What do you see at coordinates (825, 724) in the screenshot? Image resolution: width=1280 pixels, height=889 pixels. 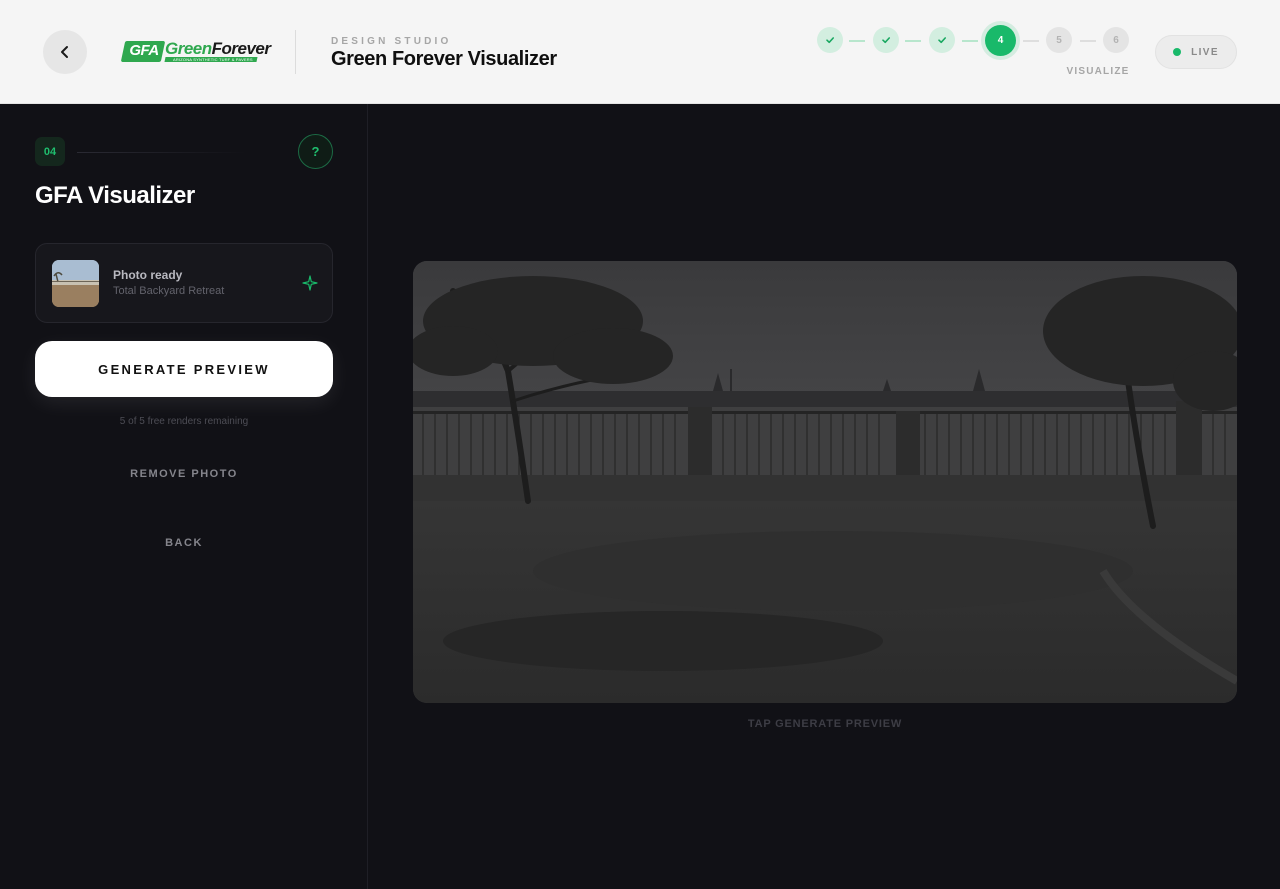 I see `preview-caption: TAP GENERATE PREVIEW` at bounding box center [825, 724].